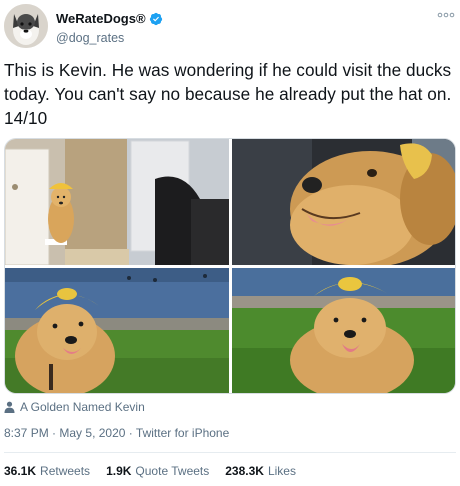 This screenshot has width=460, height=486. What do you see at coordinates (82, 407) in the screenshot?
I see `tagged-user-name: A Golden Named Kevin` at bounding box center [82, 407].